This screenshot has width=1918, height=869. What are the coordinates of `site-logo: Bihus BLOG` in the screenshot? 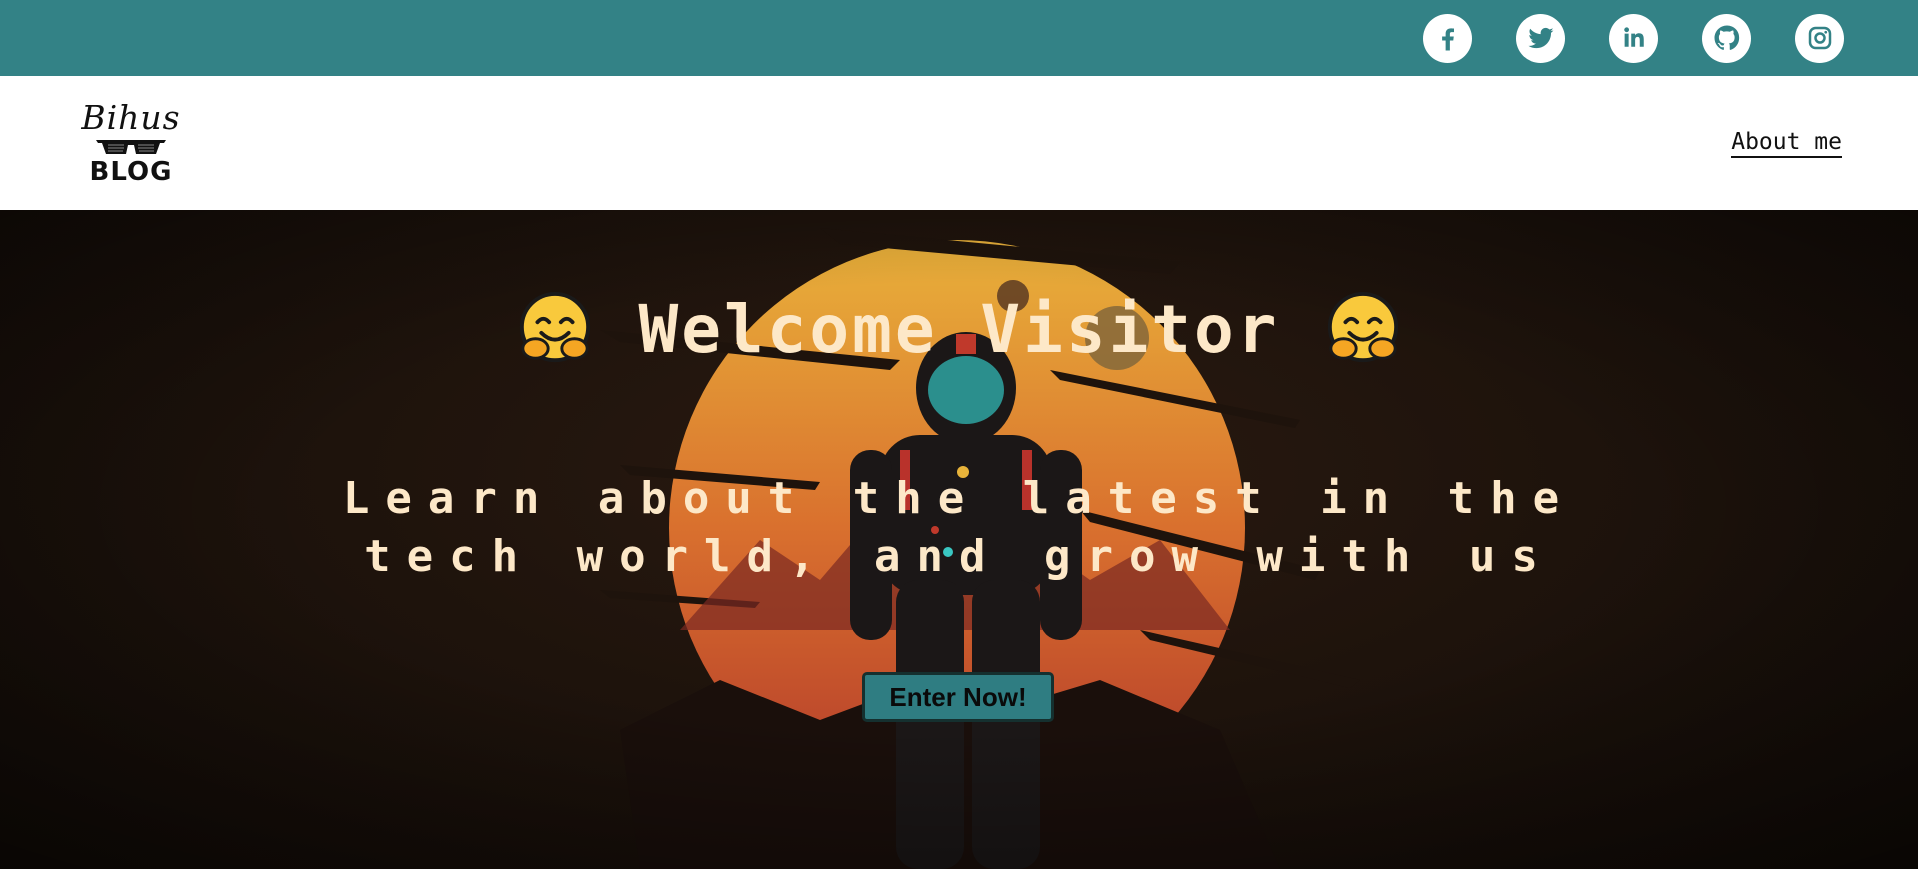 It's located at (131, 143).